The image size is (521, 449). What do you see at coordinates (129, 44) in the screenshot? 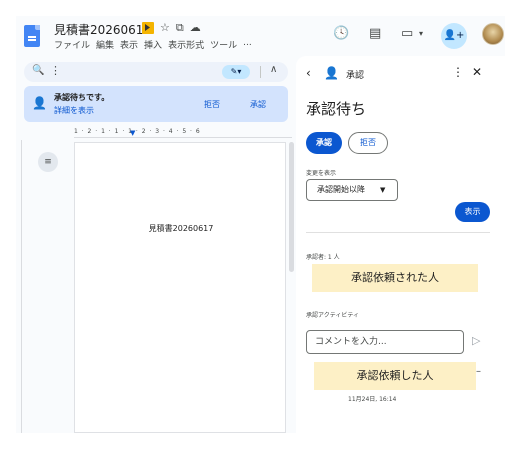
I see `menu-view: 表示` at bounding box center [129, 44].